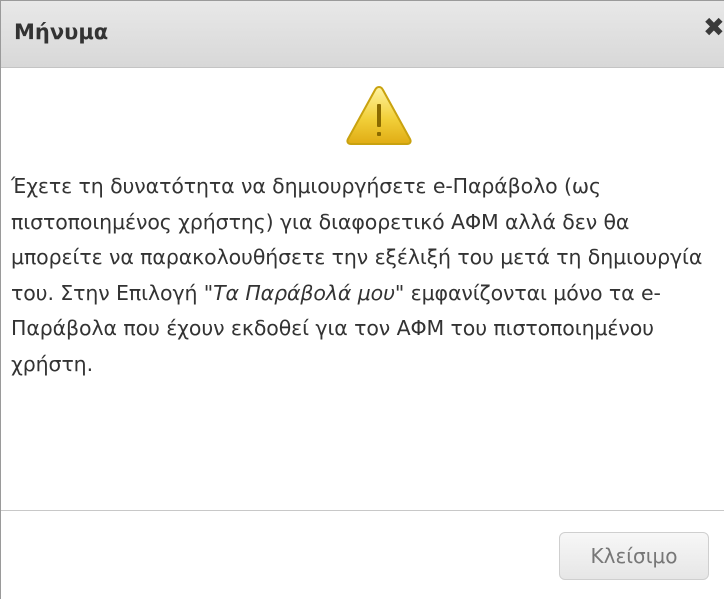  I want to click on close-icon: ✖, so click(714, 28).